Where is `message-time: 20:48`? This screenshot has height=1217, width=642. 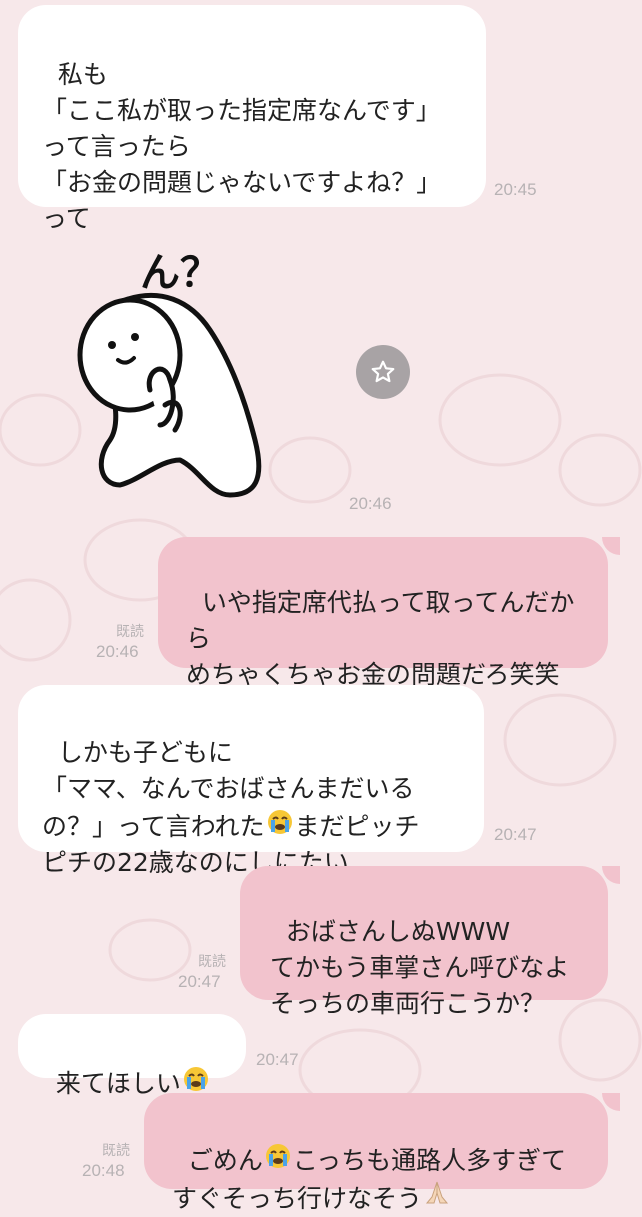 message-time: 20:48 is located at coordinates (103, 1170).